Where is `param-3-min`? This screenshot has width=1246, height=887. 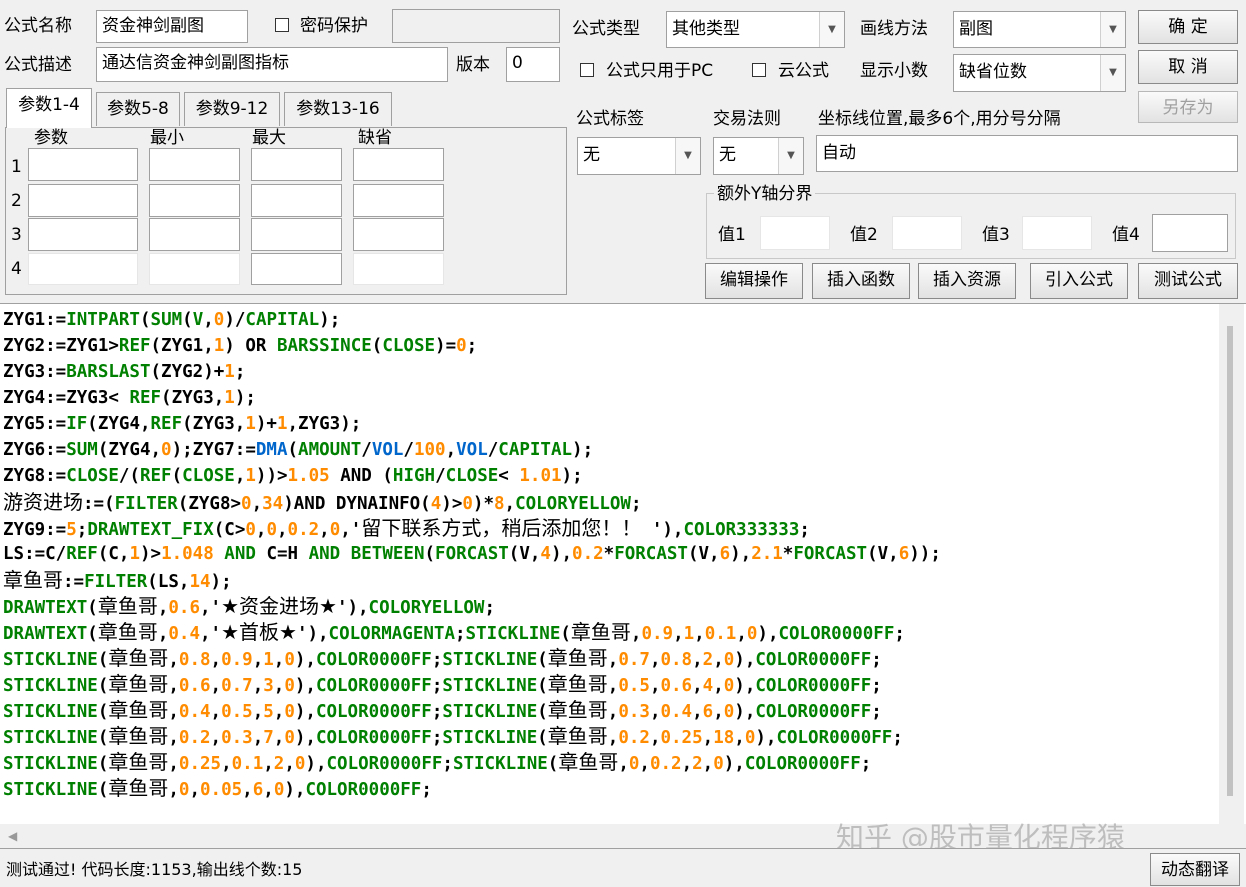
param-3-min is located at coordinates (194, 234).